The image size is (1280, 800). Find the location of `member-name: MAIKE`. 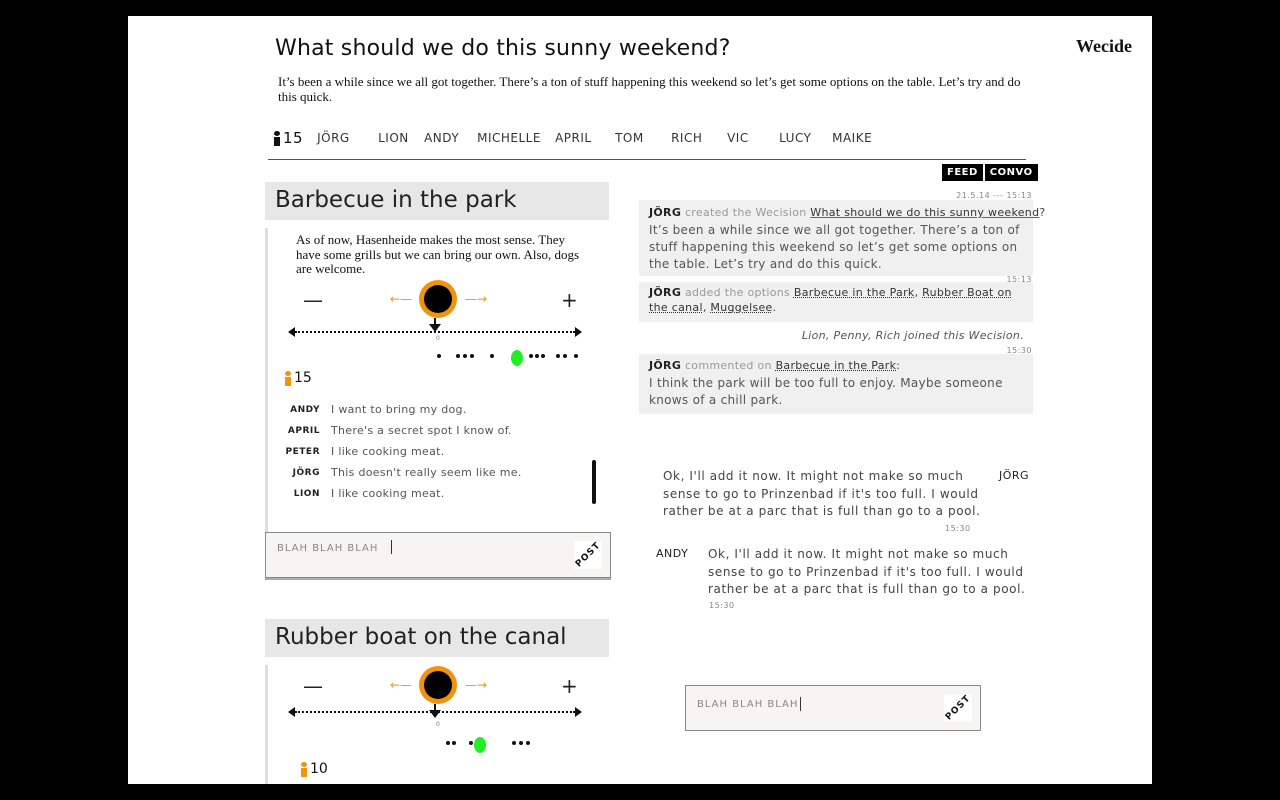

member-name: MAIKE is located at coordinates (852, 138).